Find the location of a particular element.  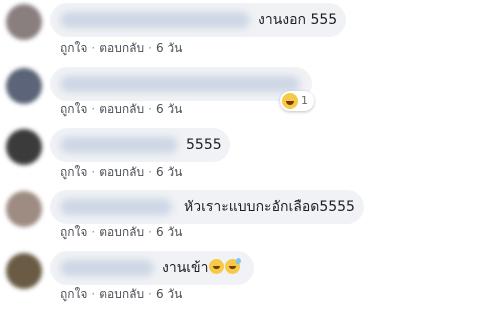

comment-bubble is located at coordinates (181, 84).